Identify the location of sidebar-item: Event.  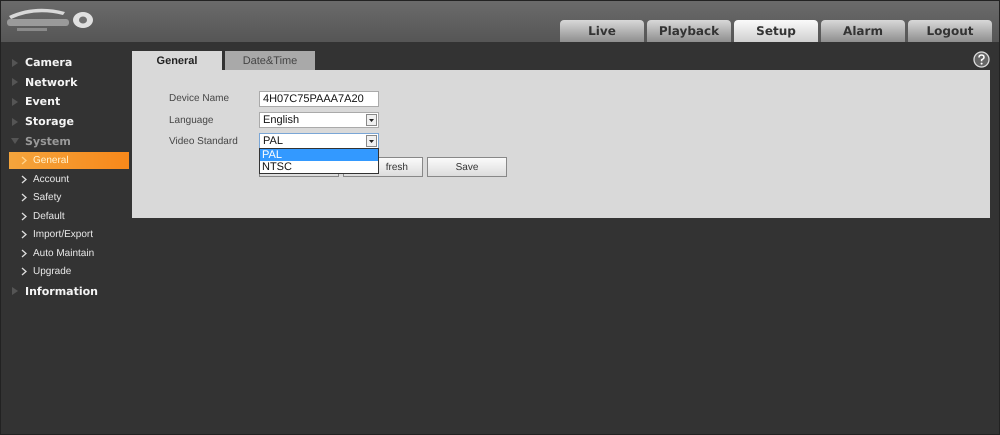
(66, 102).